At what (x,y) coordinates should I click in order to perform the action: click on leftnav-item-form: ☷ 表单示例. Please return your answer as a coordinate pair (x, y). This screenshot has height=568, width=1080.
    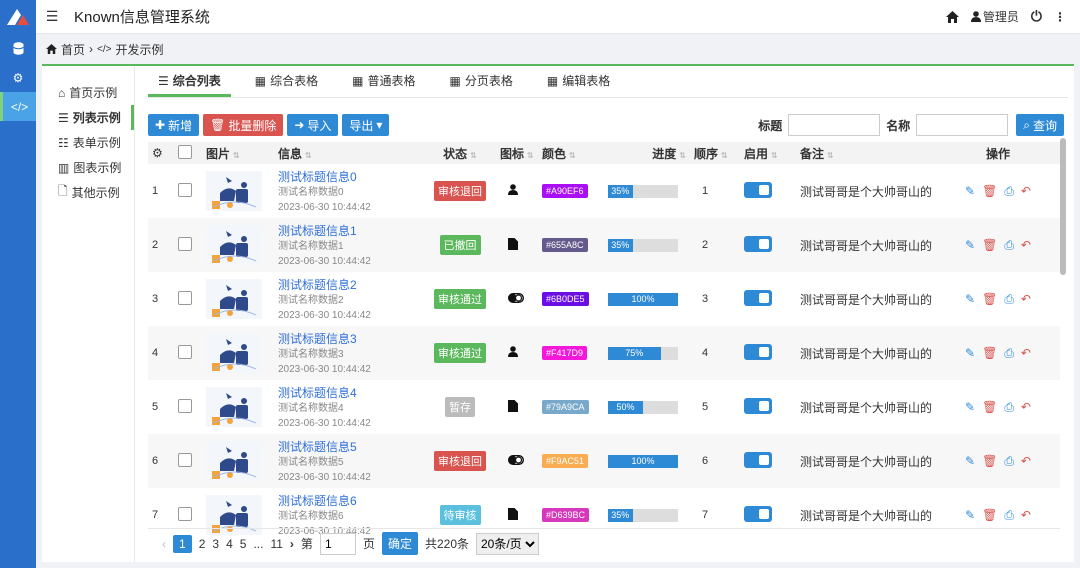
    Looking at the image, I should click on (88, 142).